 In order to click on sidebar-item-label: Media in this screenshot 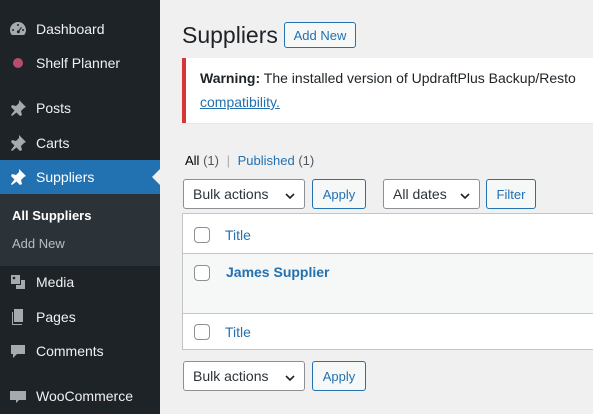, I will do `click(55, 282)`.